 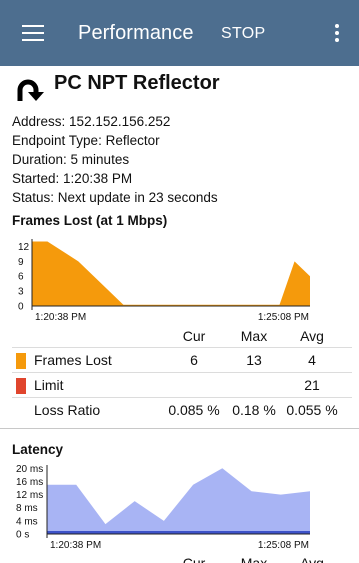 I want to click on detail-started: Started: 1:20:38 PM, so click(x=115, y=178).